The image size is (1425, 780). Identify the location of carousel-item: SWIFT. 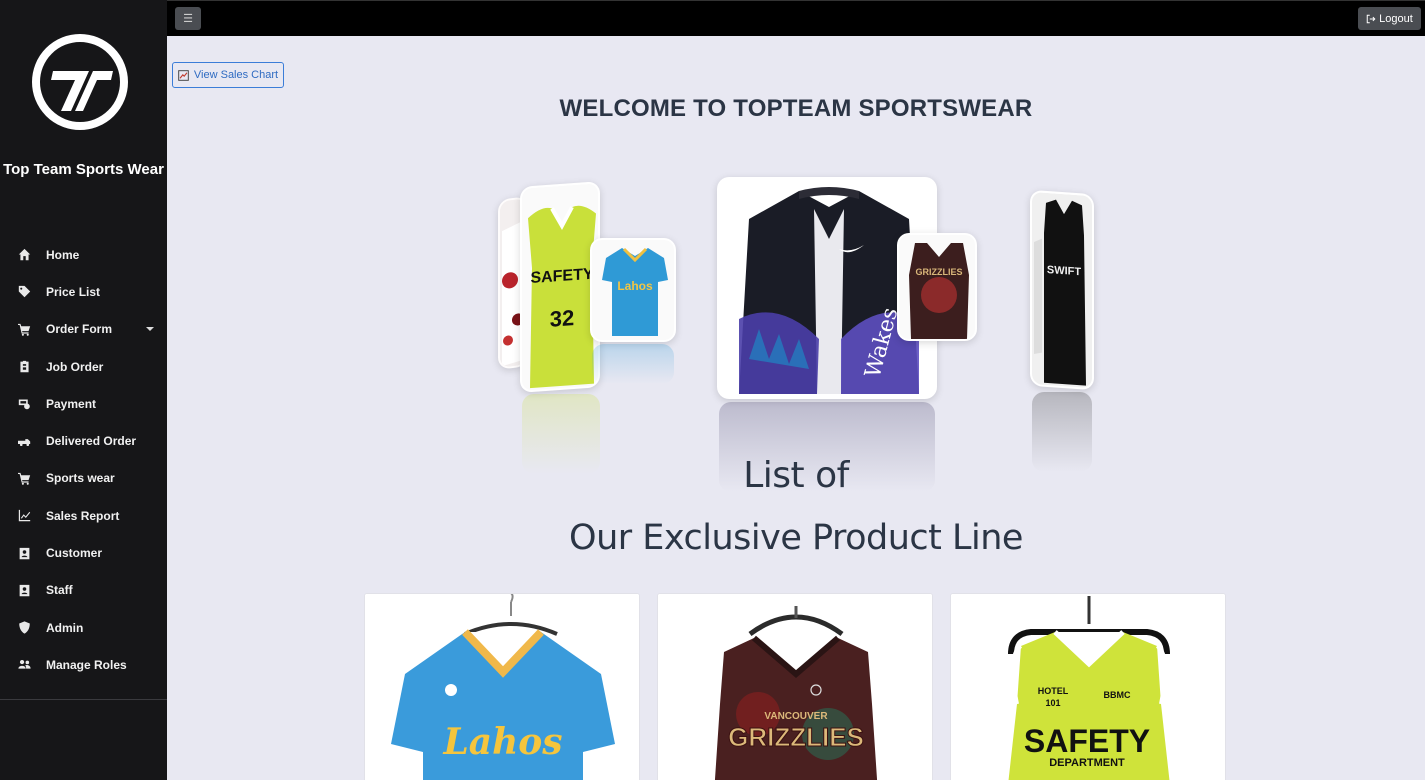
(1062, 290).